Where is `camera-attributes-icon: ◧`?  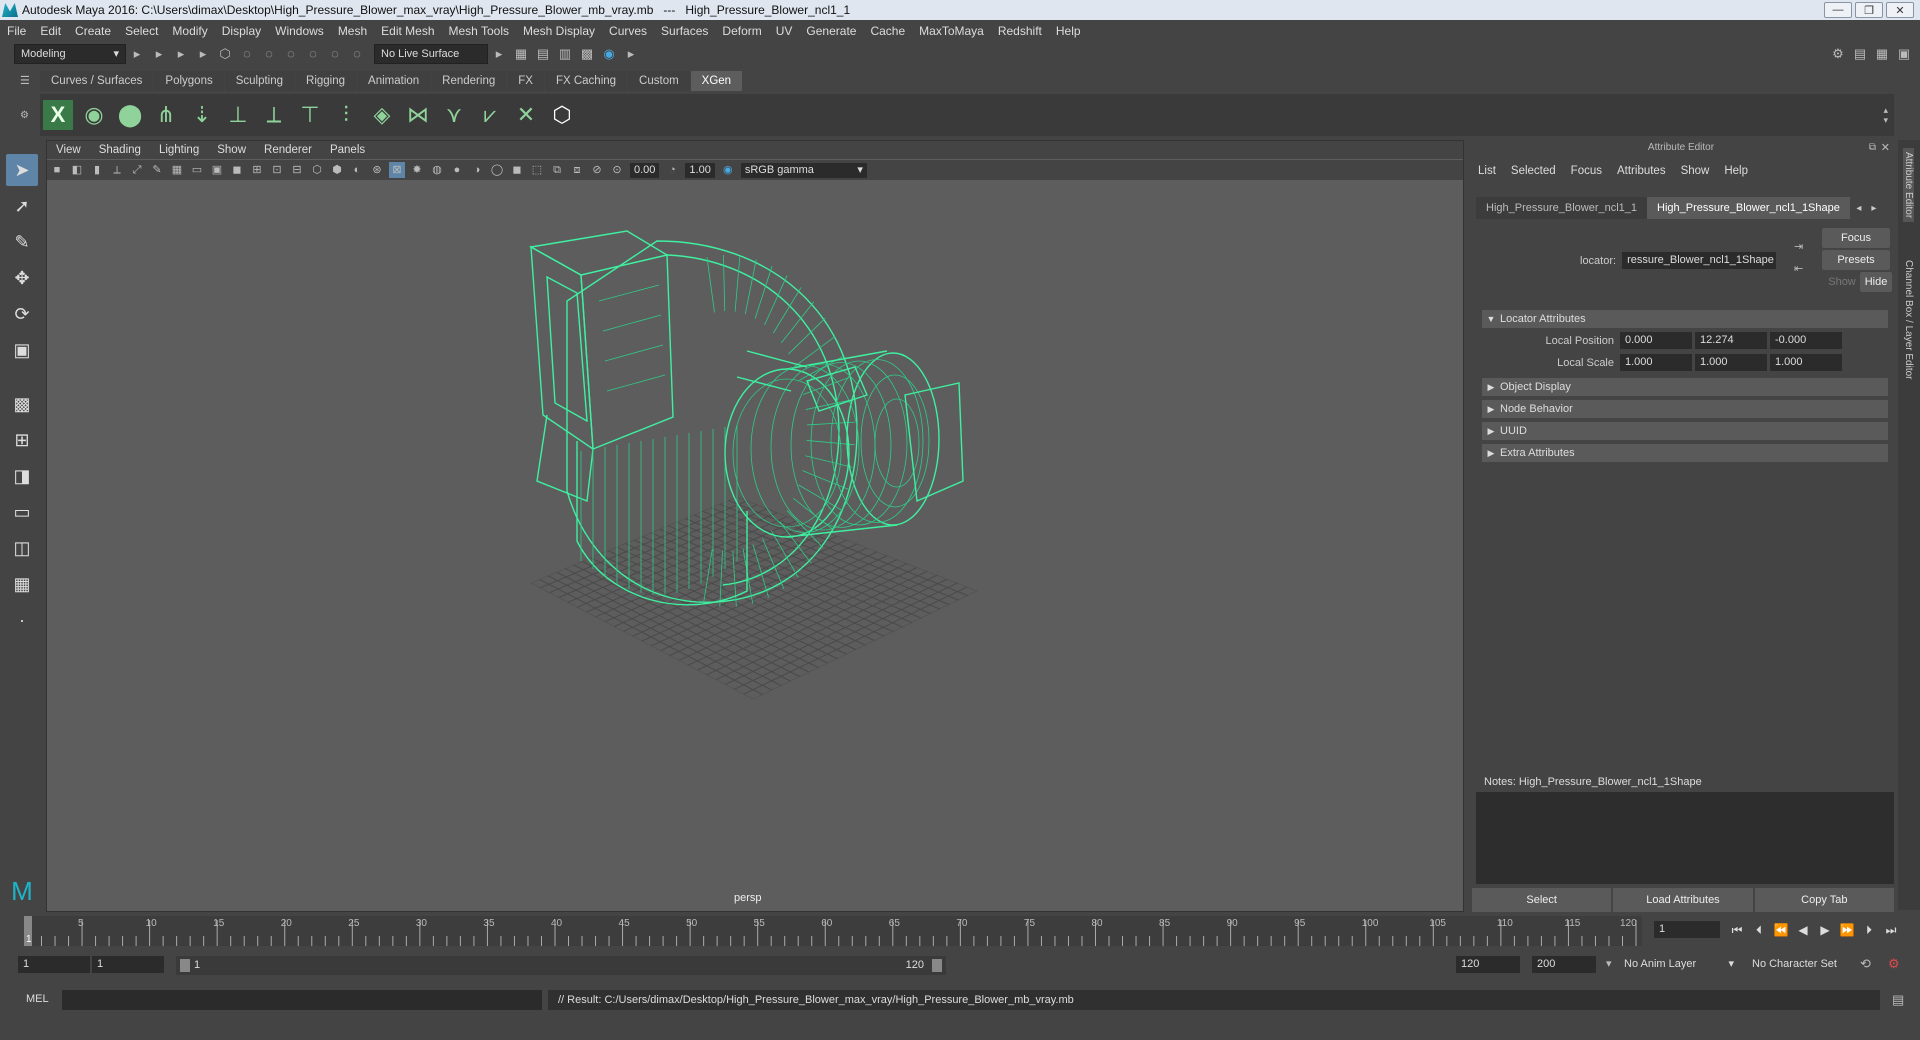
camera-attributes-icon: ◧ is located at coordinates (77, 170).